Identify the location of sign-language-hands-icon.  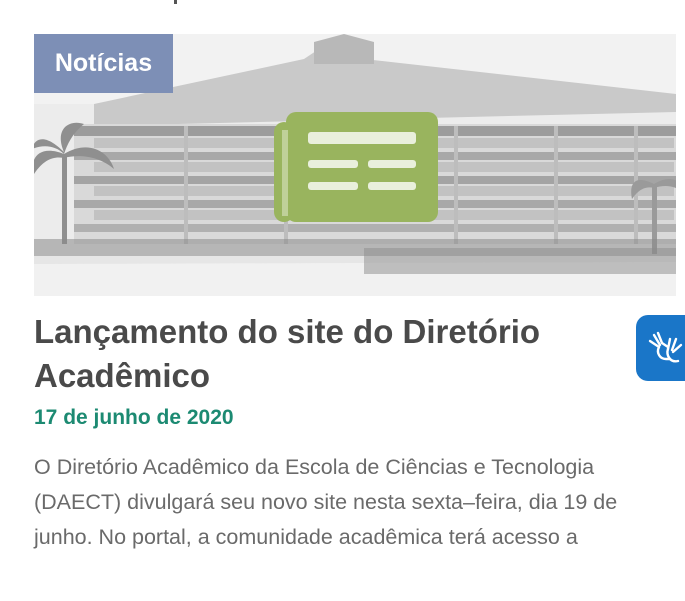
(665, 347).